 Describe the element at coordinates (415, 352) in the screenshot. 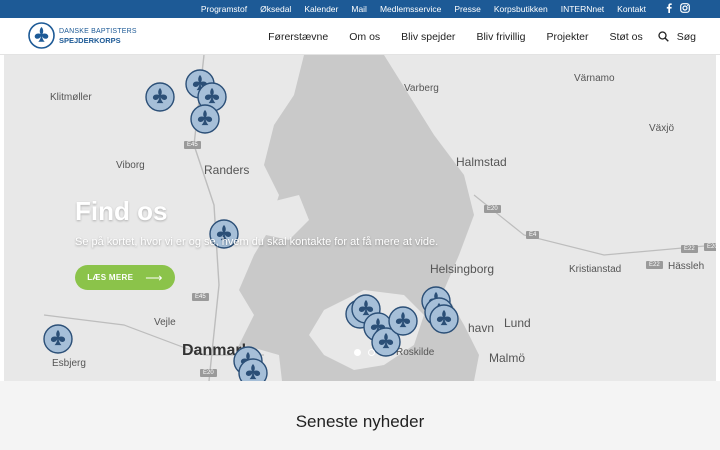

I see `map-label-roskilde: Roskilde` at that location.